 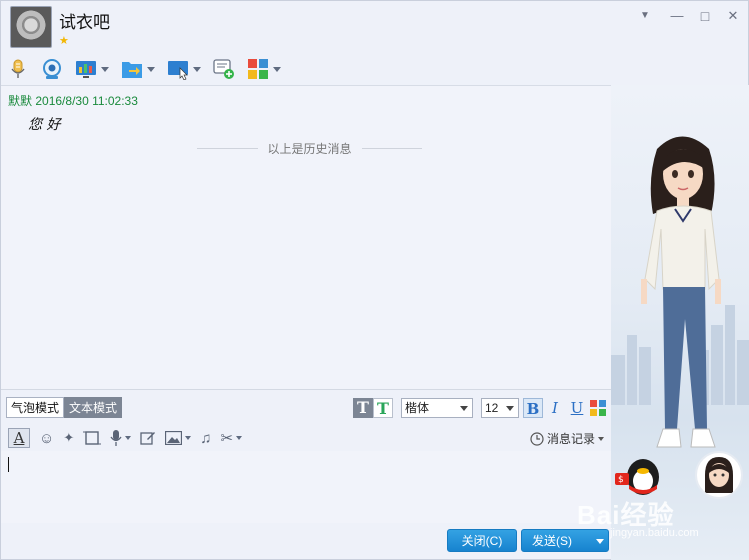 I want to click on screenshot-button: ✂, so click(x=231, y=438).